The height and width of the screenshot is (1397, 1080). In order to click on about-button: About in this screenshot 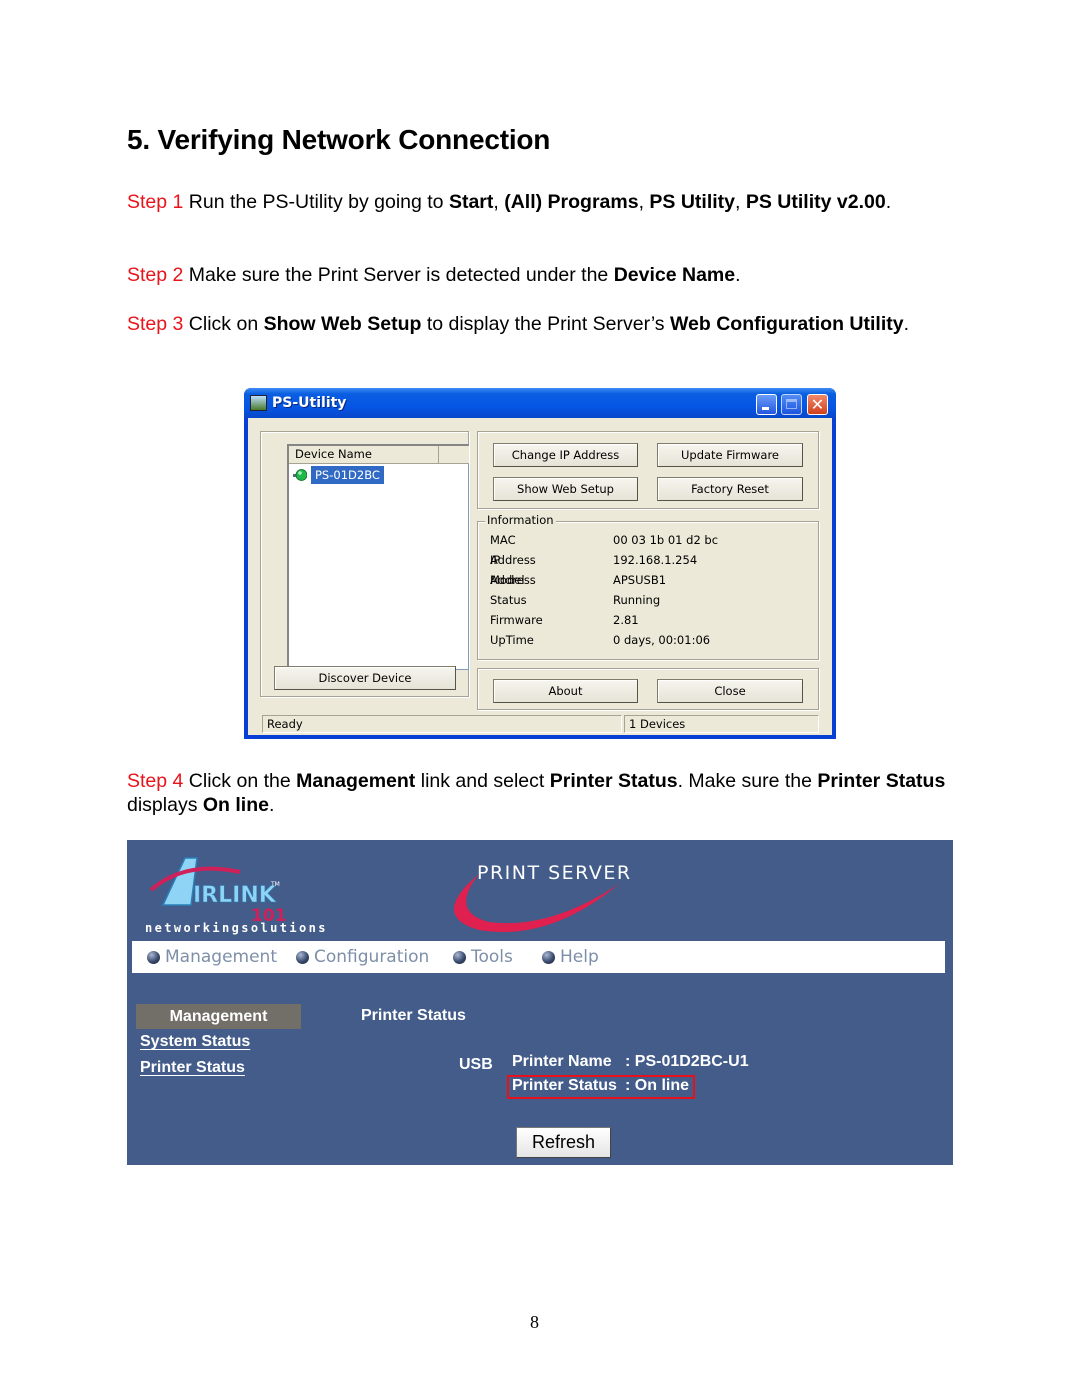, I will do `click(565, 691)`.